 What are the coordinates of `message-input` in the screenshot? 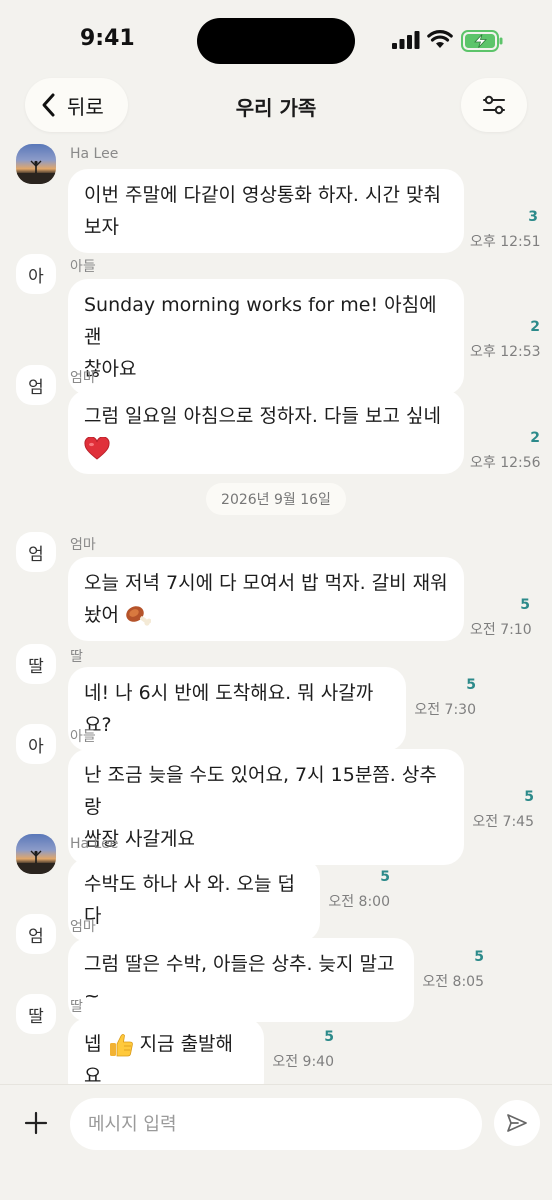 It's located at (276, 1124).